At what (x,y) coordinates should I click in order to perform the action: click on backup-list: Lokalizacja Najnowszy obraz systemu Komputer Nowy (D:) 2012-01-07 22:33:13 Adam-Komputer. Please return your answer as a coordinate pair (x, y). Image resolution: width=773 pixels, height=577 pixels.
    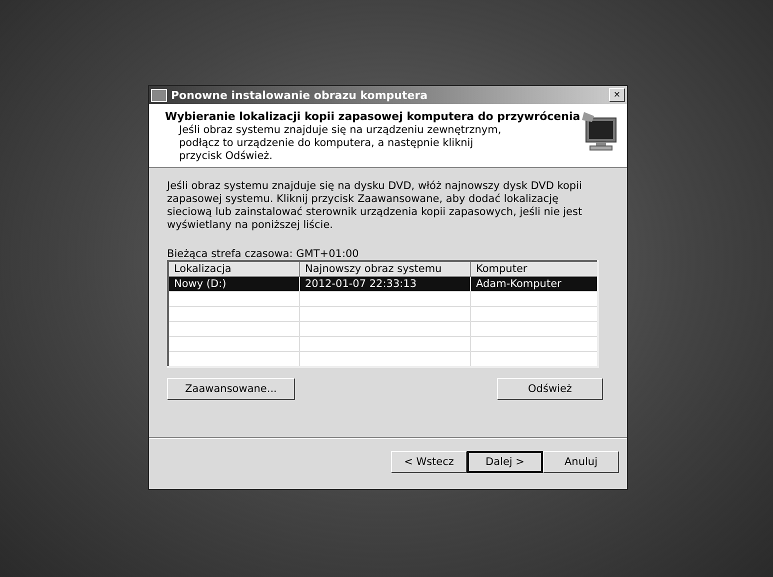
    Looking at the image, I should click on (383, 314).